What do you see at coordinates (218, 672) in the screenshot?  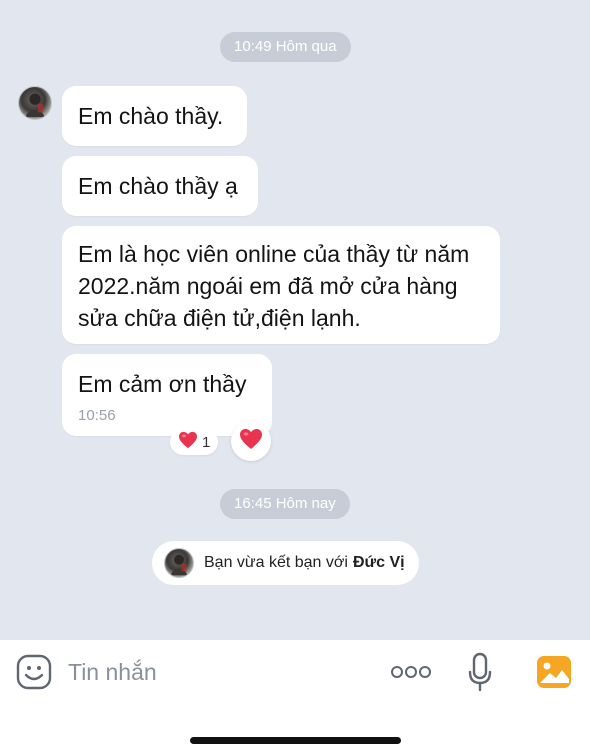 I see `message-input` at bounding box center [218, 672].